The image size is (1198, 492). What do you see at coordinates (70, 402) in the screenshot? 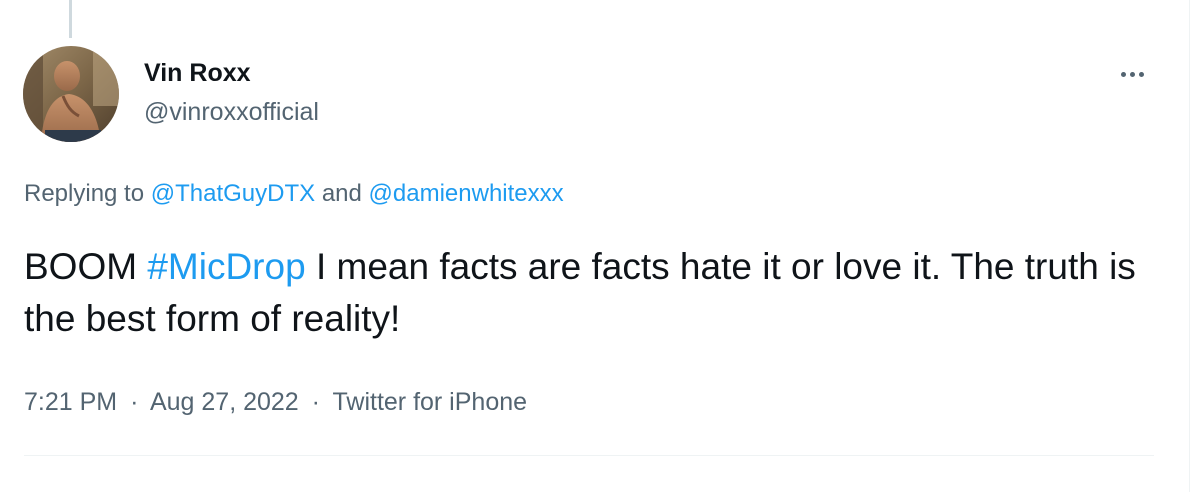
I see `tweet-time: 7:21 PM` at bounding box center [70, 402].